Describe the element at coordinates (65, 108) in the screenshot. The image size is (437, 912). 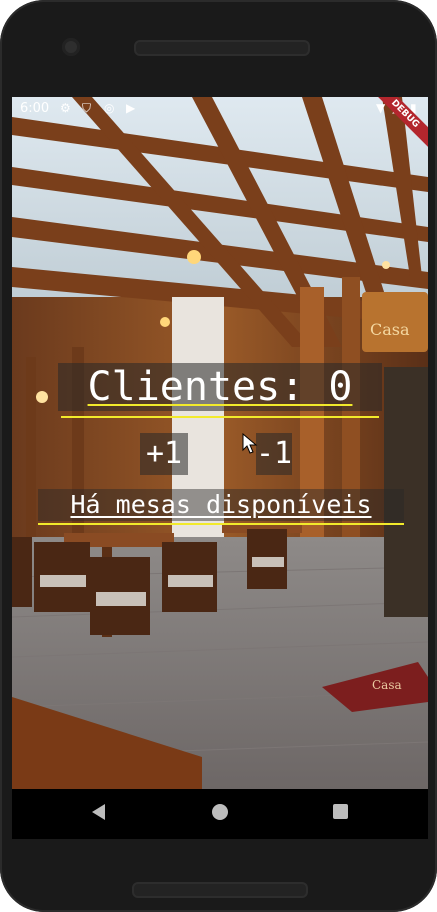
I see `settings-icon: ⚙` at that location.